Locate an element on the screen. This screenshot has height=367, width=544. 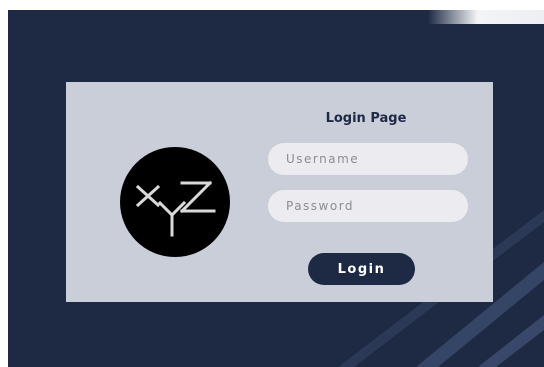
page-title: Login Page is located at coordinates (366, 118).